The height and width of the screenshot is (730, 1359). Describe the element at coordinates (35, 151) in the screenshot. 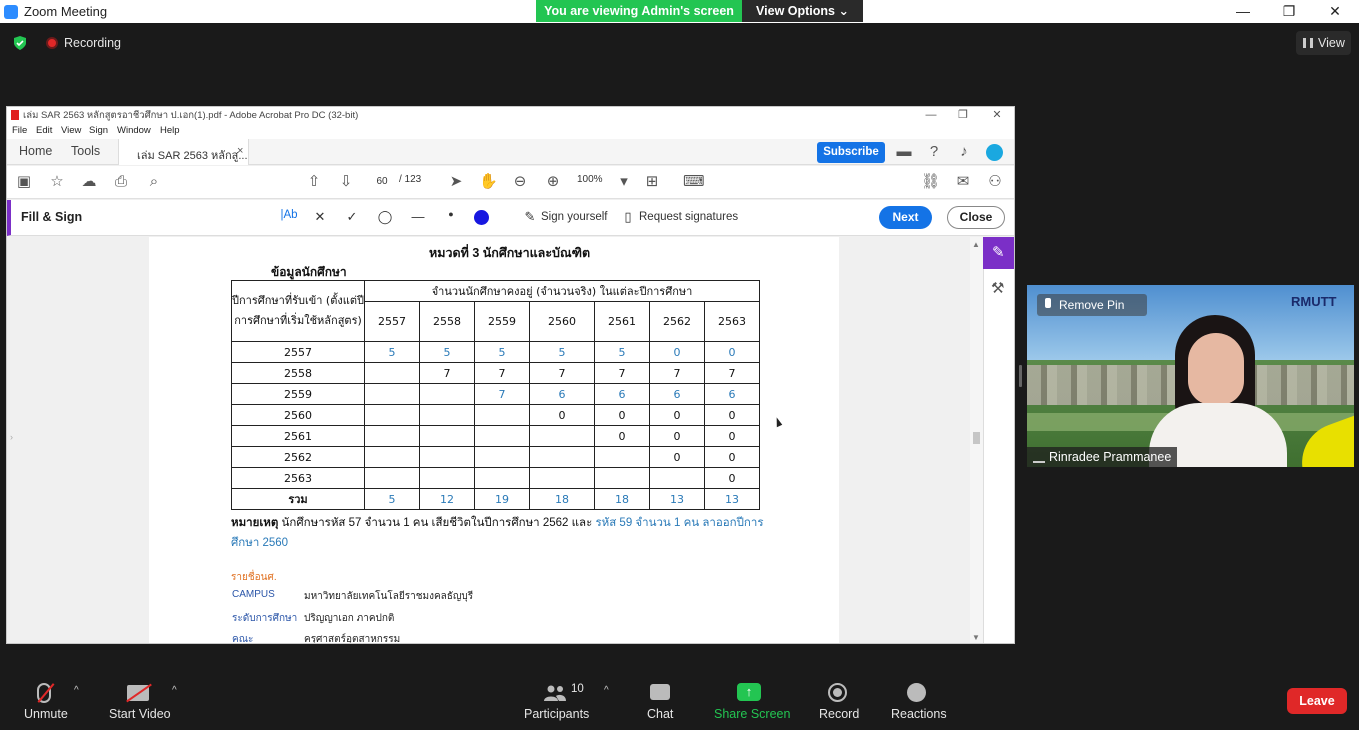

I see `tab-home: Home` at that location.